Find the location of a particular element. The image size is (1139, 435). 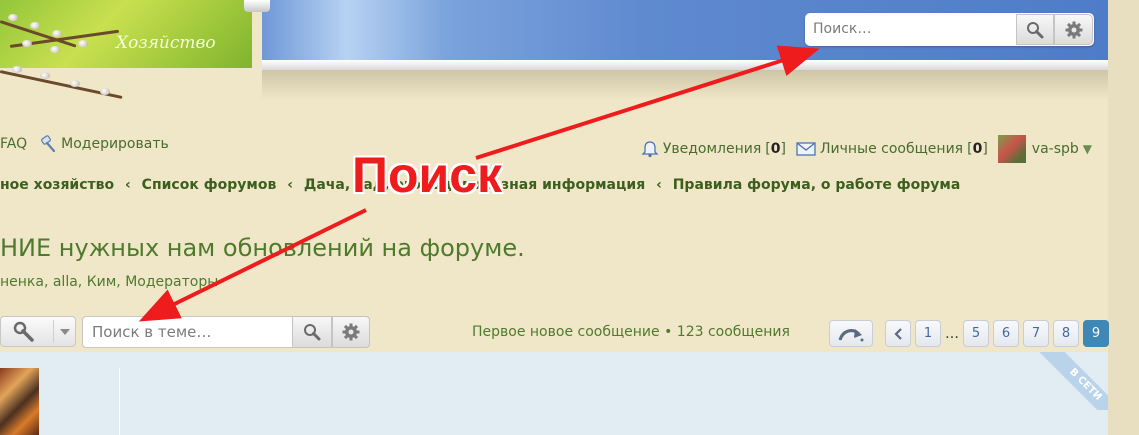

annotation-label: Поиск is located at coordinates (427, 175).